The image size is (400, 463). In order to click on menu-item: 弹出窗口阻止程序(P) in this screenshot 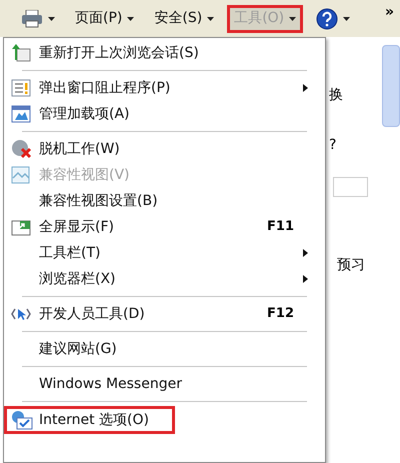, I will do `click(164, 88)`.